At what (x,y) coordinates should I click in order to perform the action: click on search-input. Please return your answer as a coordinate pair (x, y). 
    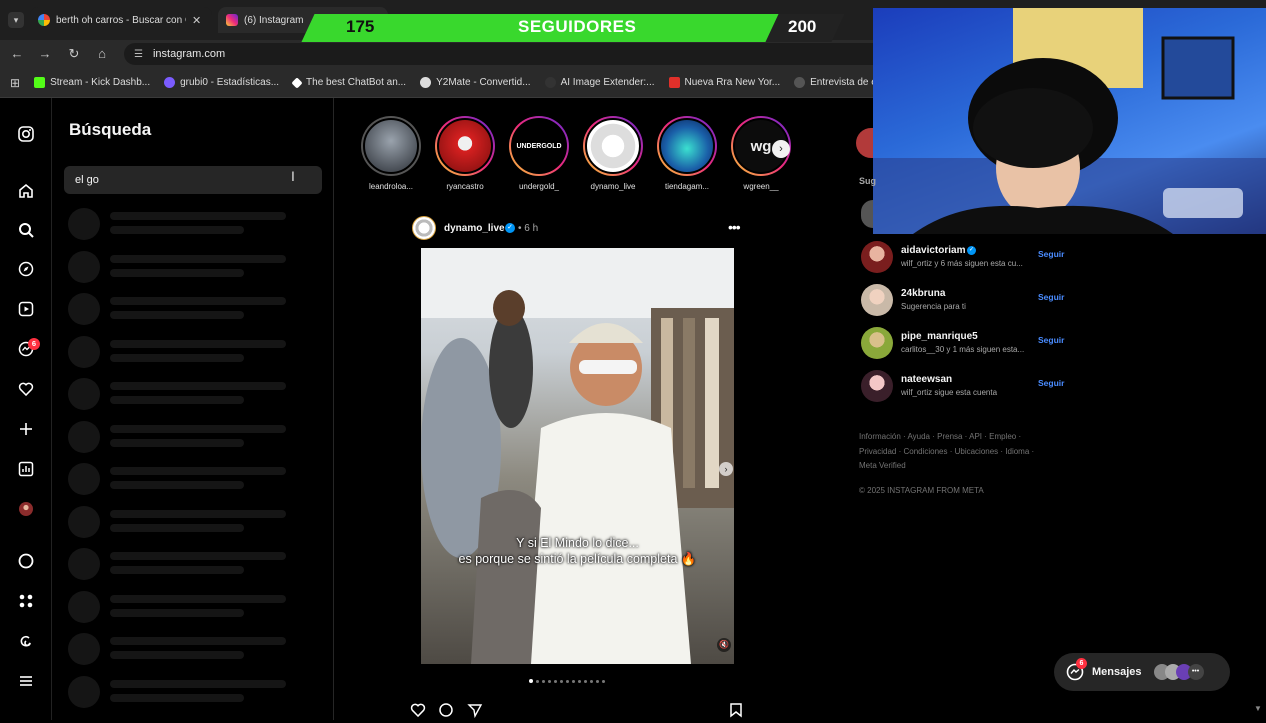
    Looking at the image, I should click on (193, 180).